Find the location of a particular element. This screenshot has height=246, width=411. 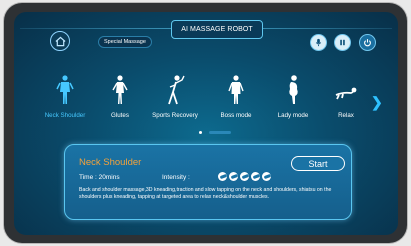

intensity-label: Intensity : is located at coordinates (176, 177).